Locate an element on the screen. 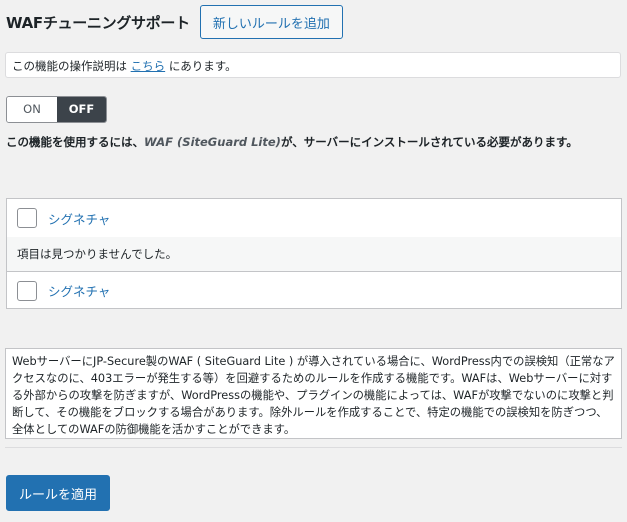 The width and height of the screenshot is (627, 522). table-header-row: シグネチャ is located at coordinates (314, 218).